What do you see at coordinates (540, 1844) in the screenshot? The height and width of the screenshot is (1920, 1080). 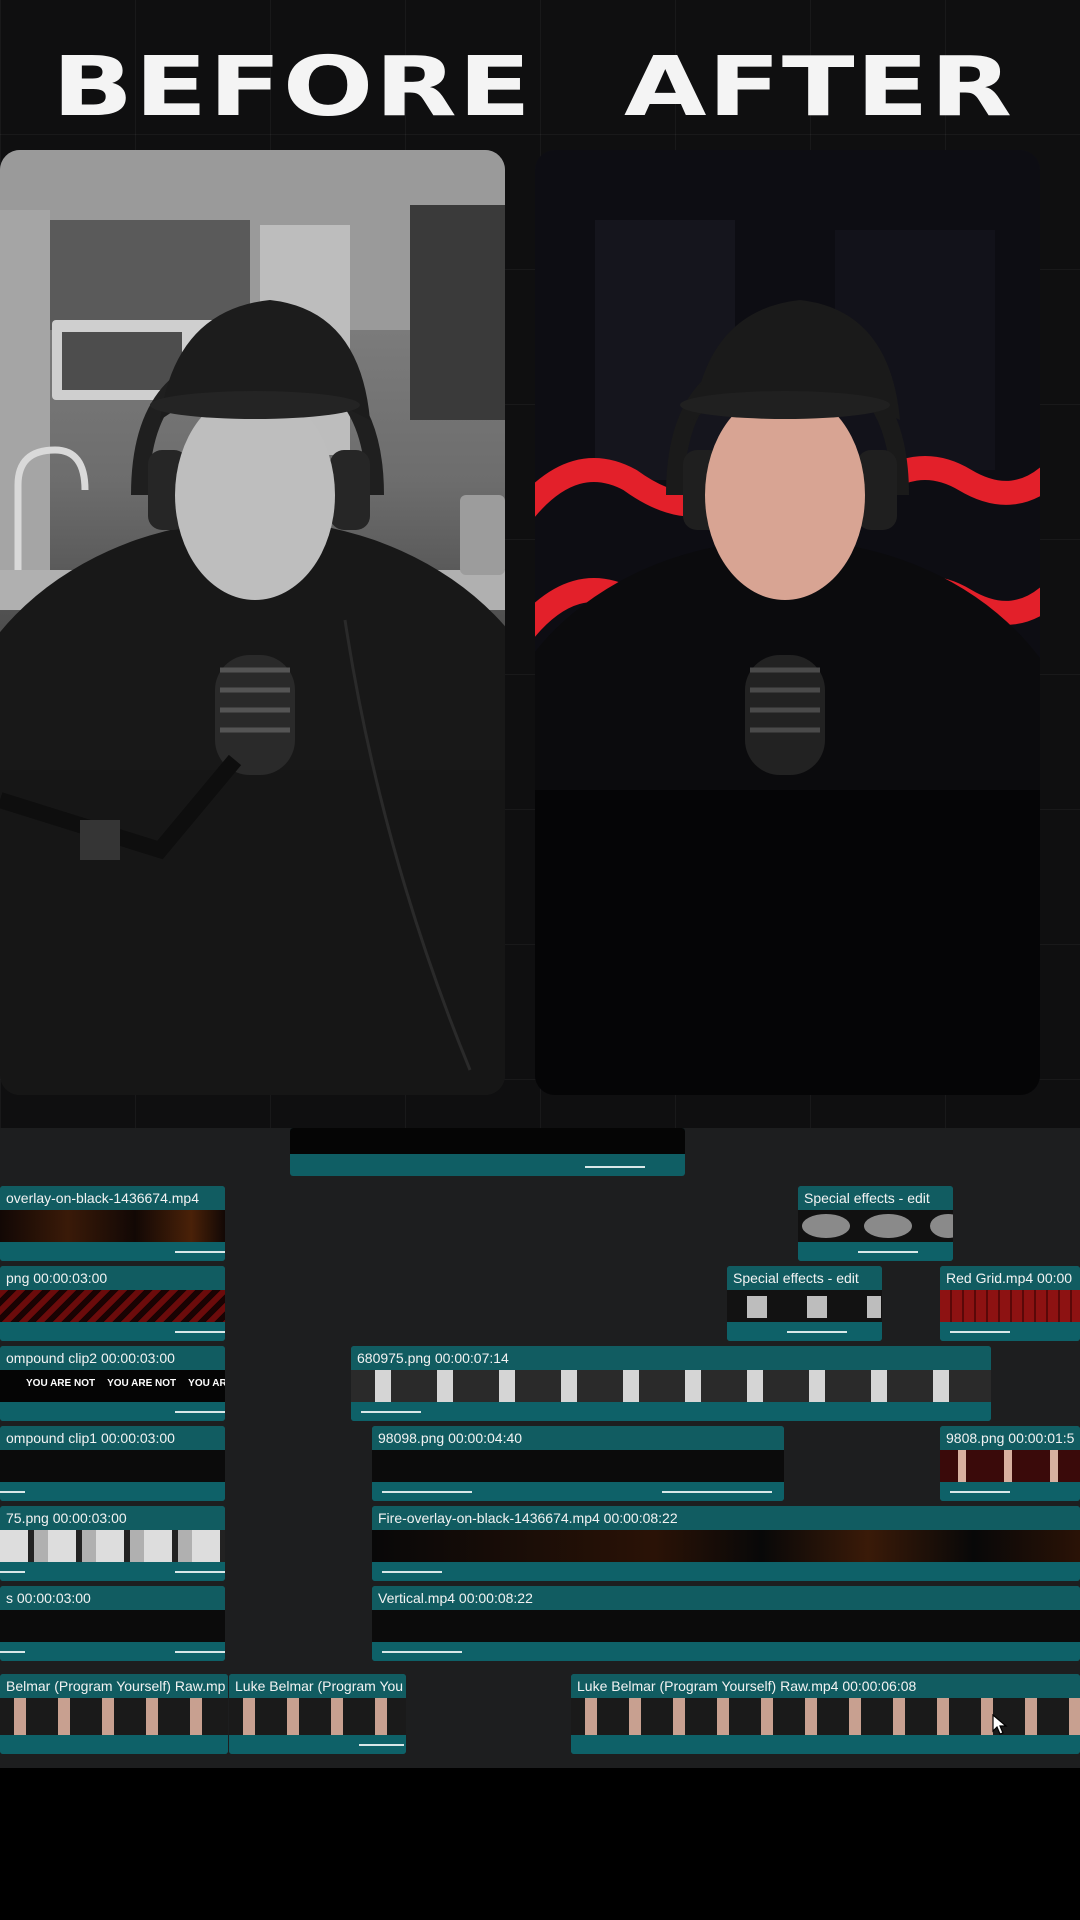 I see `bottom-strip` at bounding box center [540, 1844].